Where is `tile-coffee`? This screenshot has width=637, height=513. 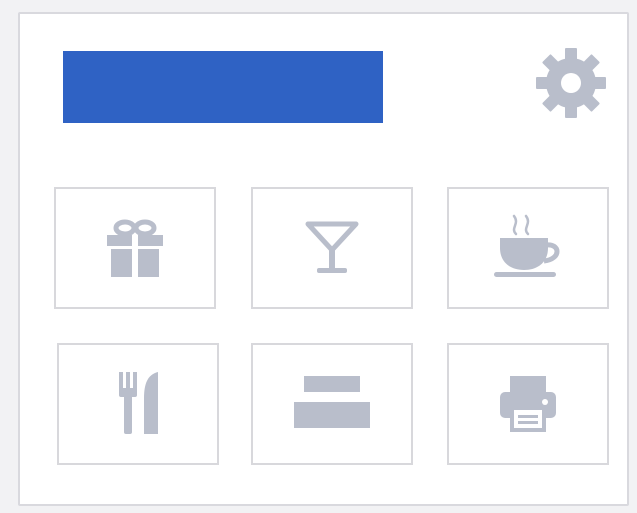 tile-coffee is located at coordinates (528, 248).